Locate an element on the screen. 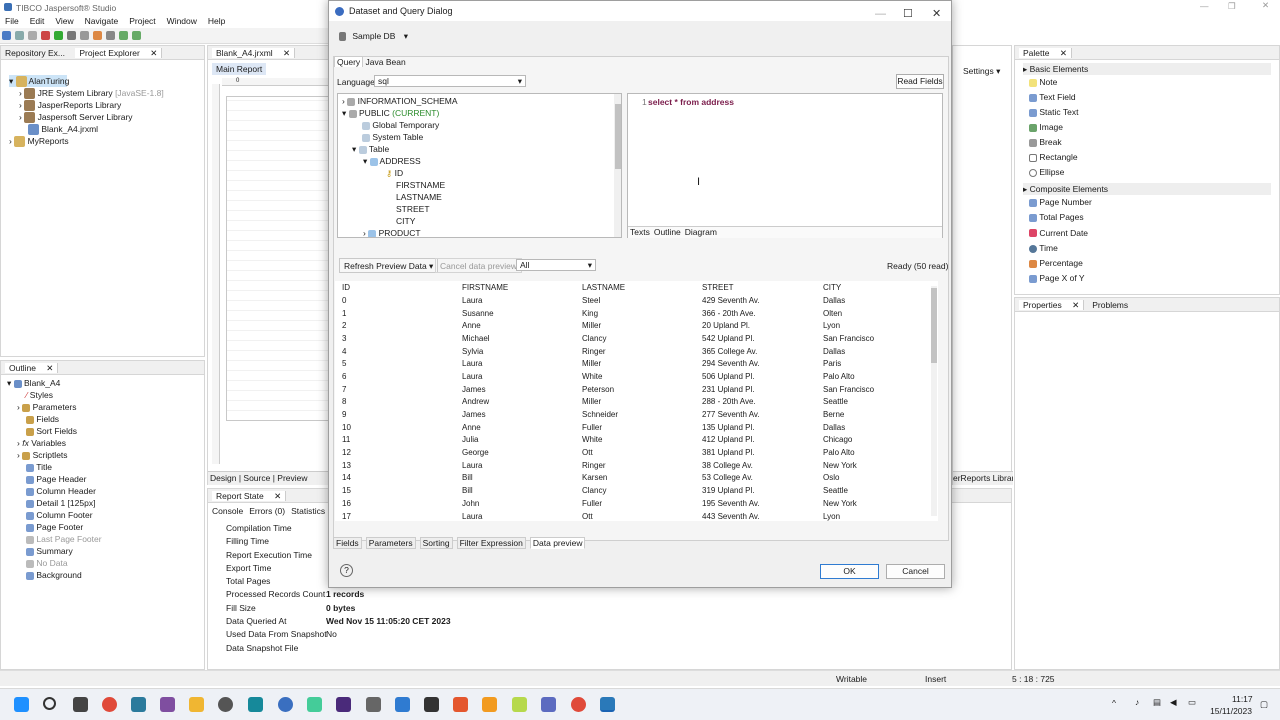 Image resolution: width=1280 pixels, height=720 pixels. menu-project: Project is located at coordinates (142, 21).